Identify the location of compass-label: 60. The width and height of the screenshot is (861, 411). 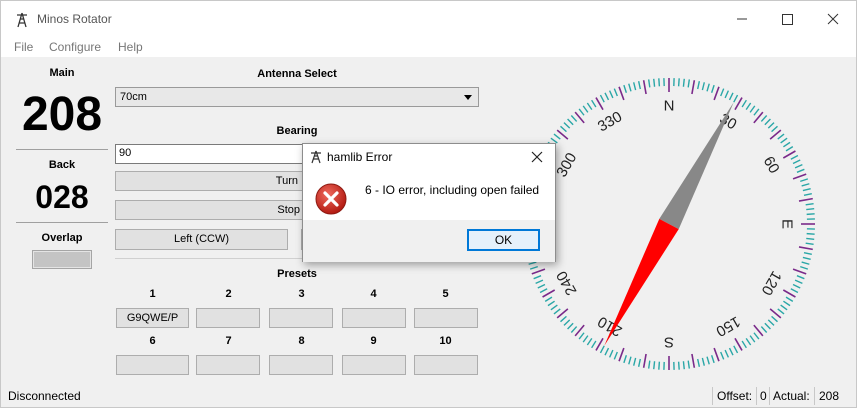
(771, 165).